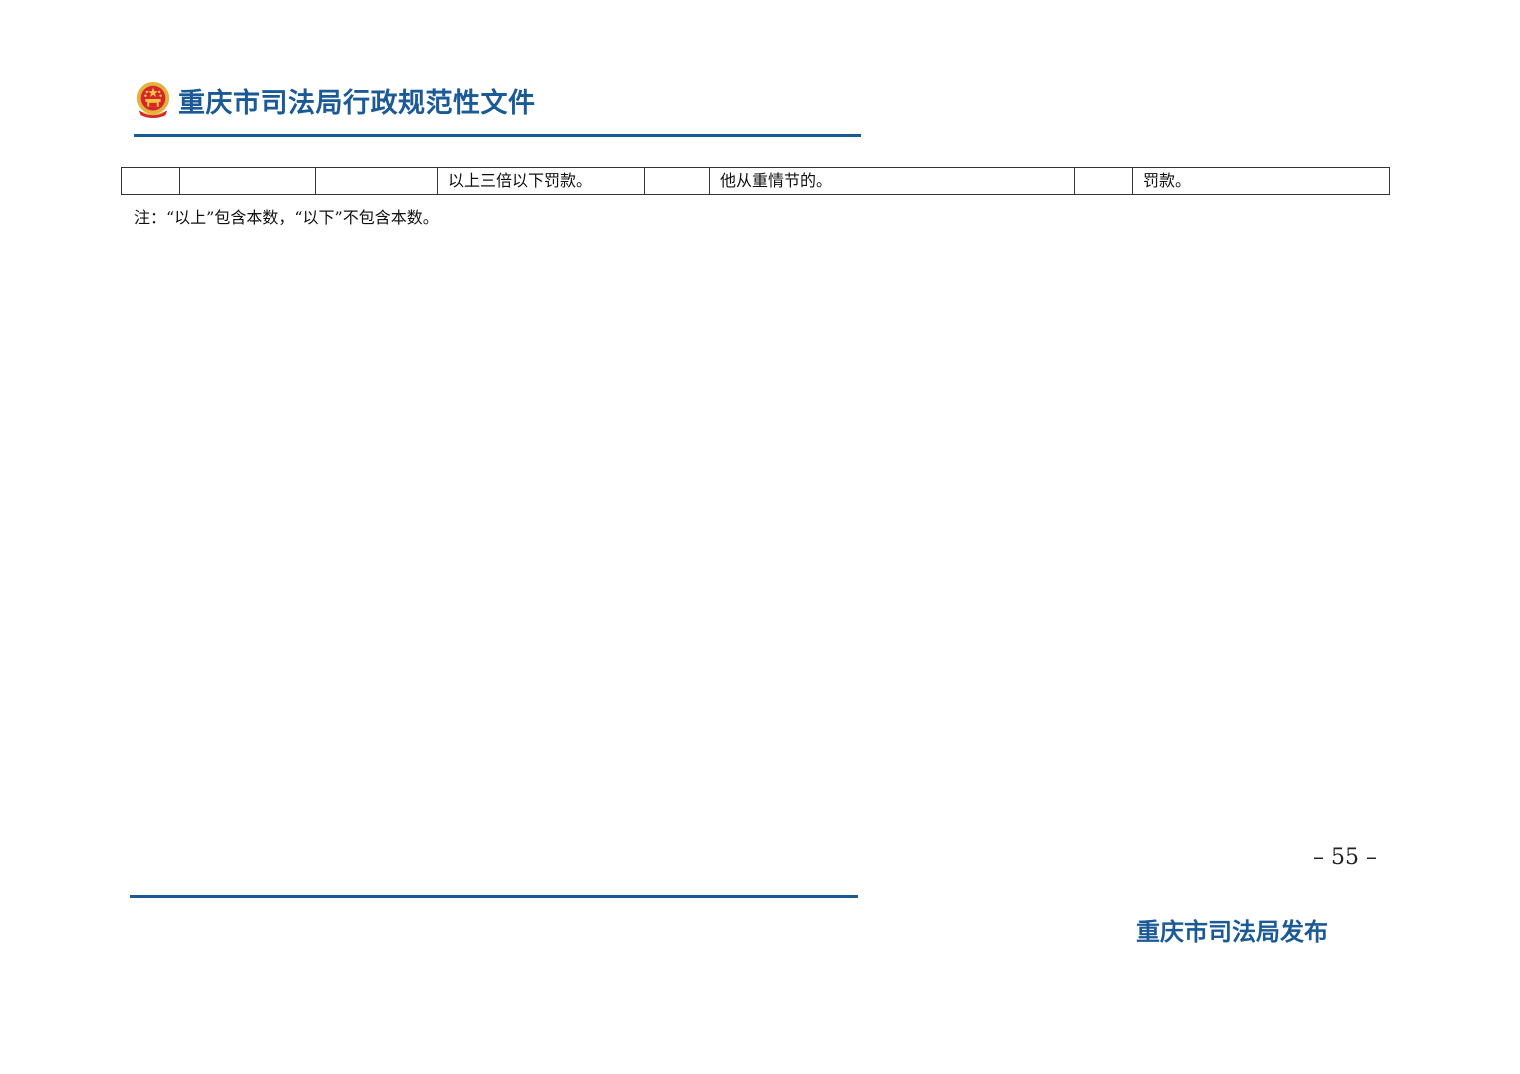 The height and width of the screenshot is (1074, 1520). Describe the element at coordinates (286, 217) in the screenshot. I see `table-note: 注：“以上”包含本数，“以下”不包含本数。` at that location.